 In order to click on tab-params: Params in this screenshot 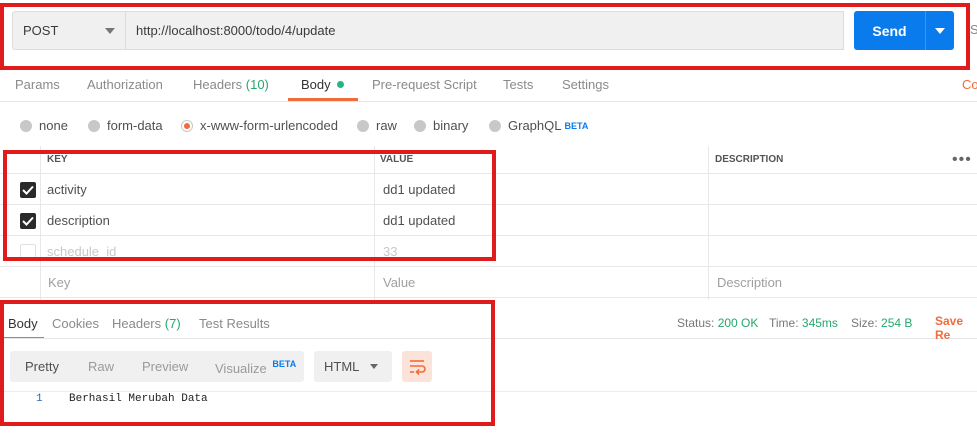, I will do `click(37, 84)`.